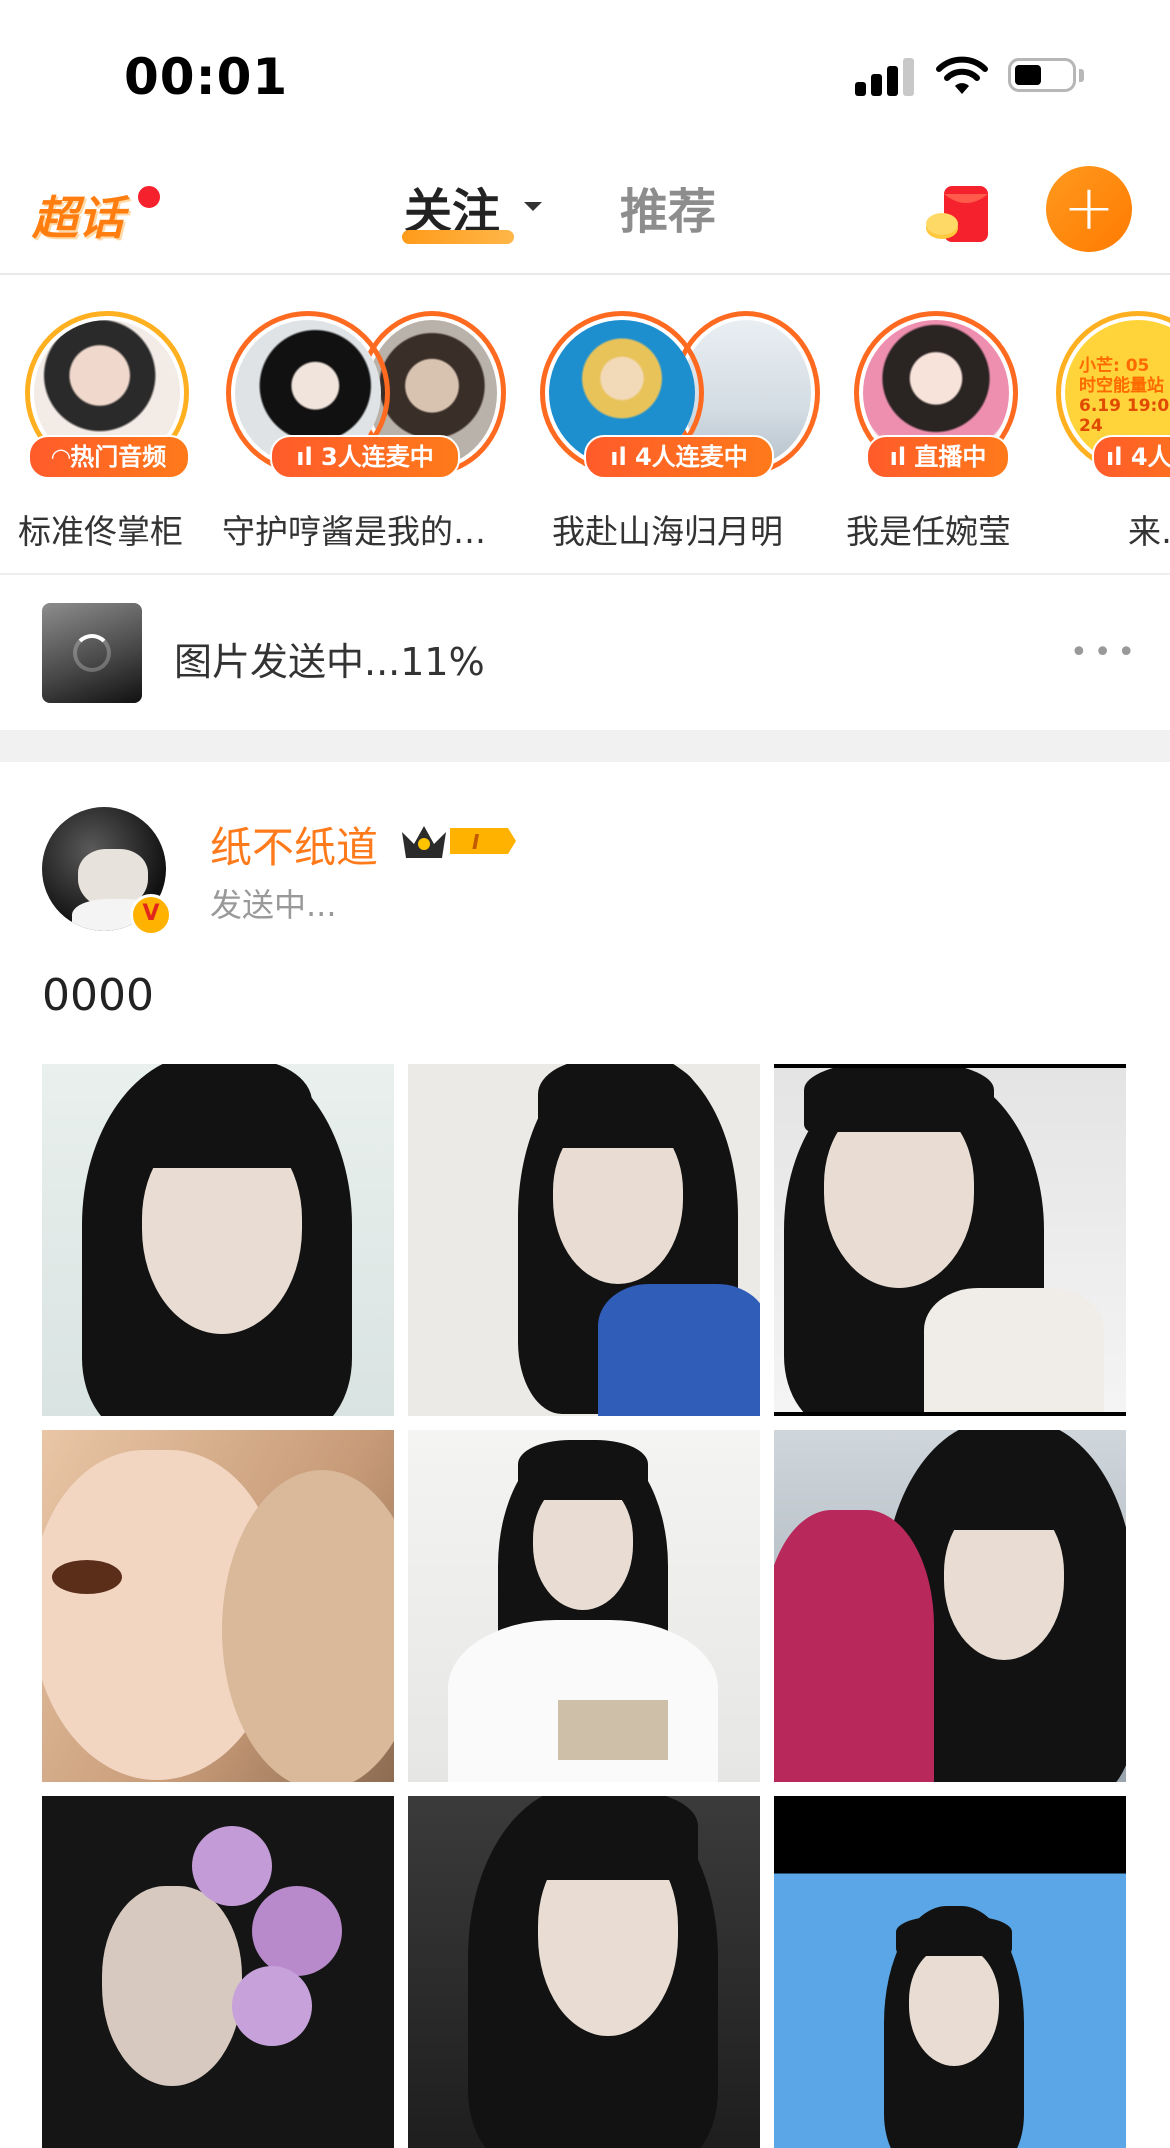  Describe the element at coordinates (98, 995) in the screenshot. I see `post-text: 0000` at that location.